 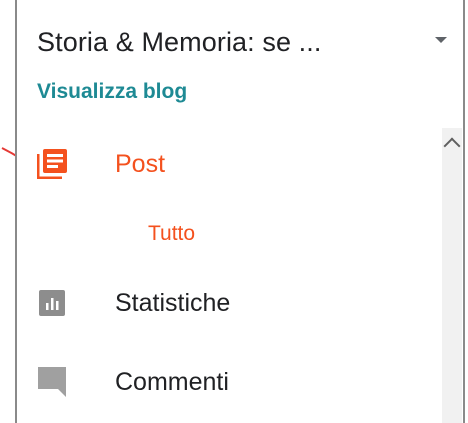 I want to click on bar-chart-icon, so click(x=52, y=303).